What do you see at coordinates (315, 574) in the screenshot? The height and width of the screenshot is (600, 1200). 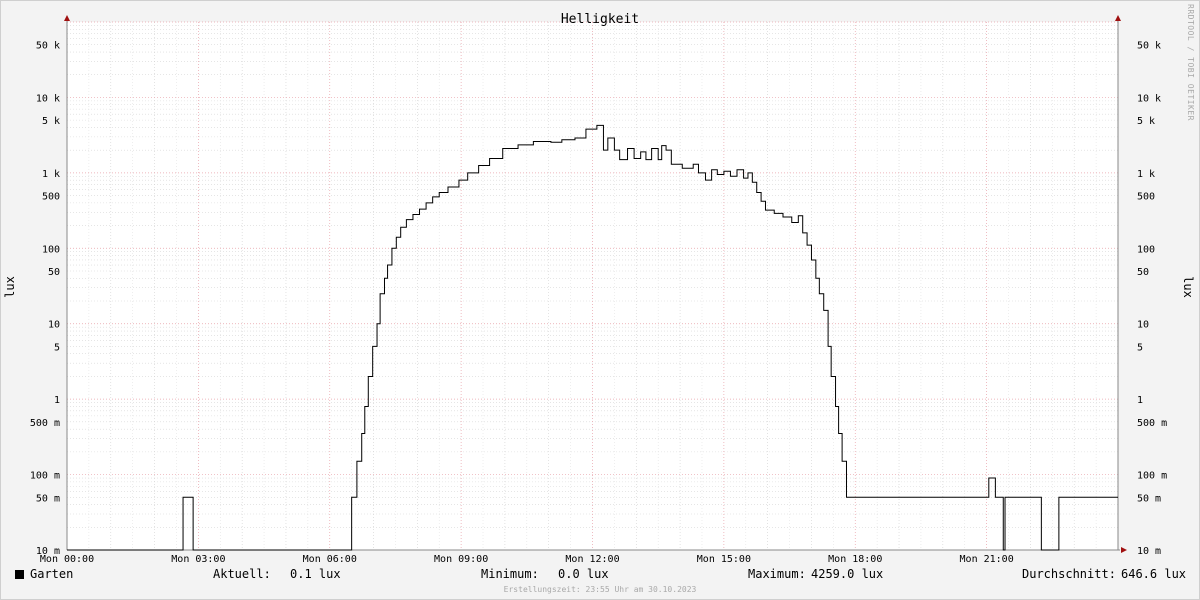 I see `legend-current-value: 0.1 lux` at bounding box center [315, 574].